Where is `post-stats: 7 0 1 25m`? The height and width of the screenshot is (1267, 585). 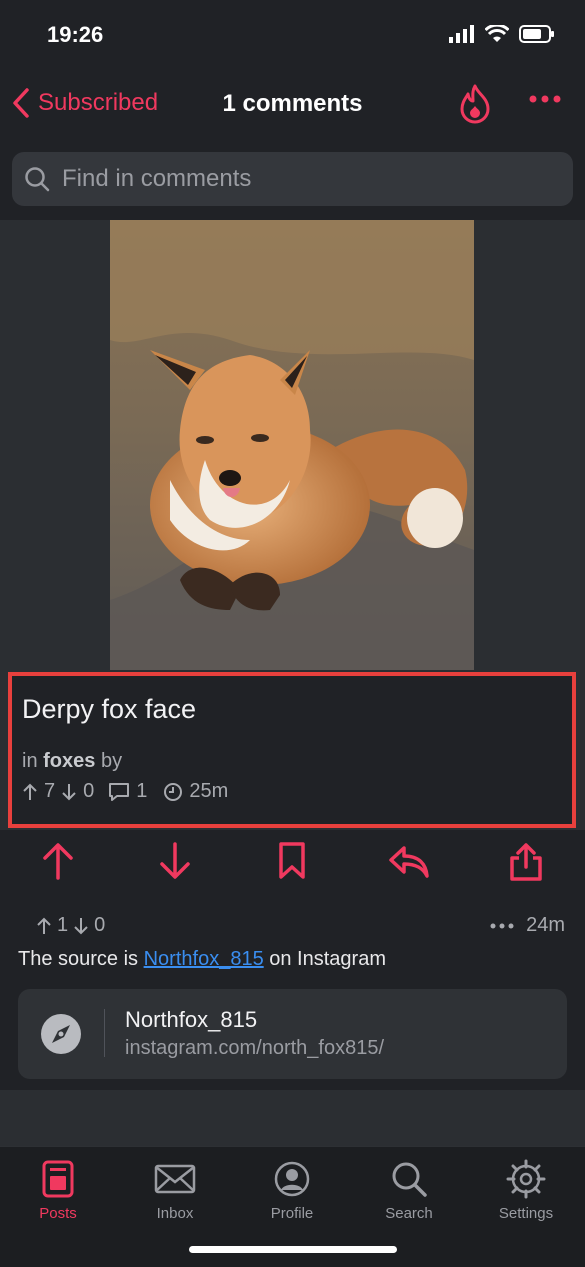
post-stats: 7 0 1 25m is located at coordinates (125, 791).